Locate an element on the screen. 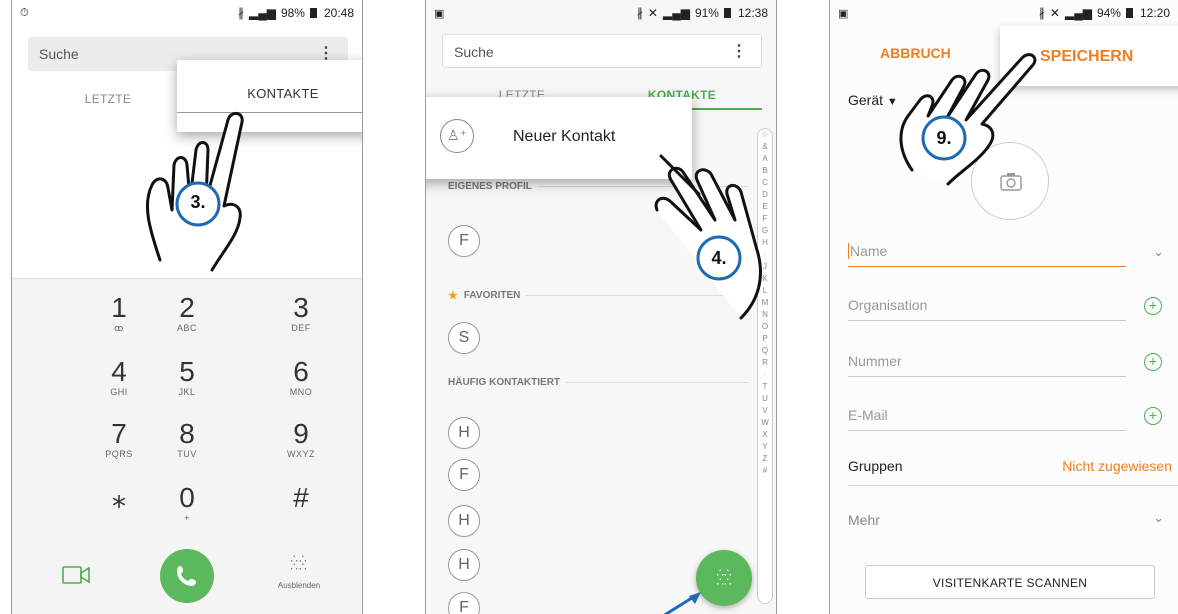 The height and width of the screenshot is (614, 1178). video-camera-icon is located at coordinates (76, 575).